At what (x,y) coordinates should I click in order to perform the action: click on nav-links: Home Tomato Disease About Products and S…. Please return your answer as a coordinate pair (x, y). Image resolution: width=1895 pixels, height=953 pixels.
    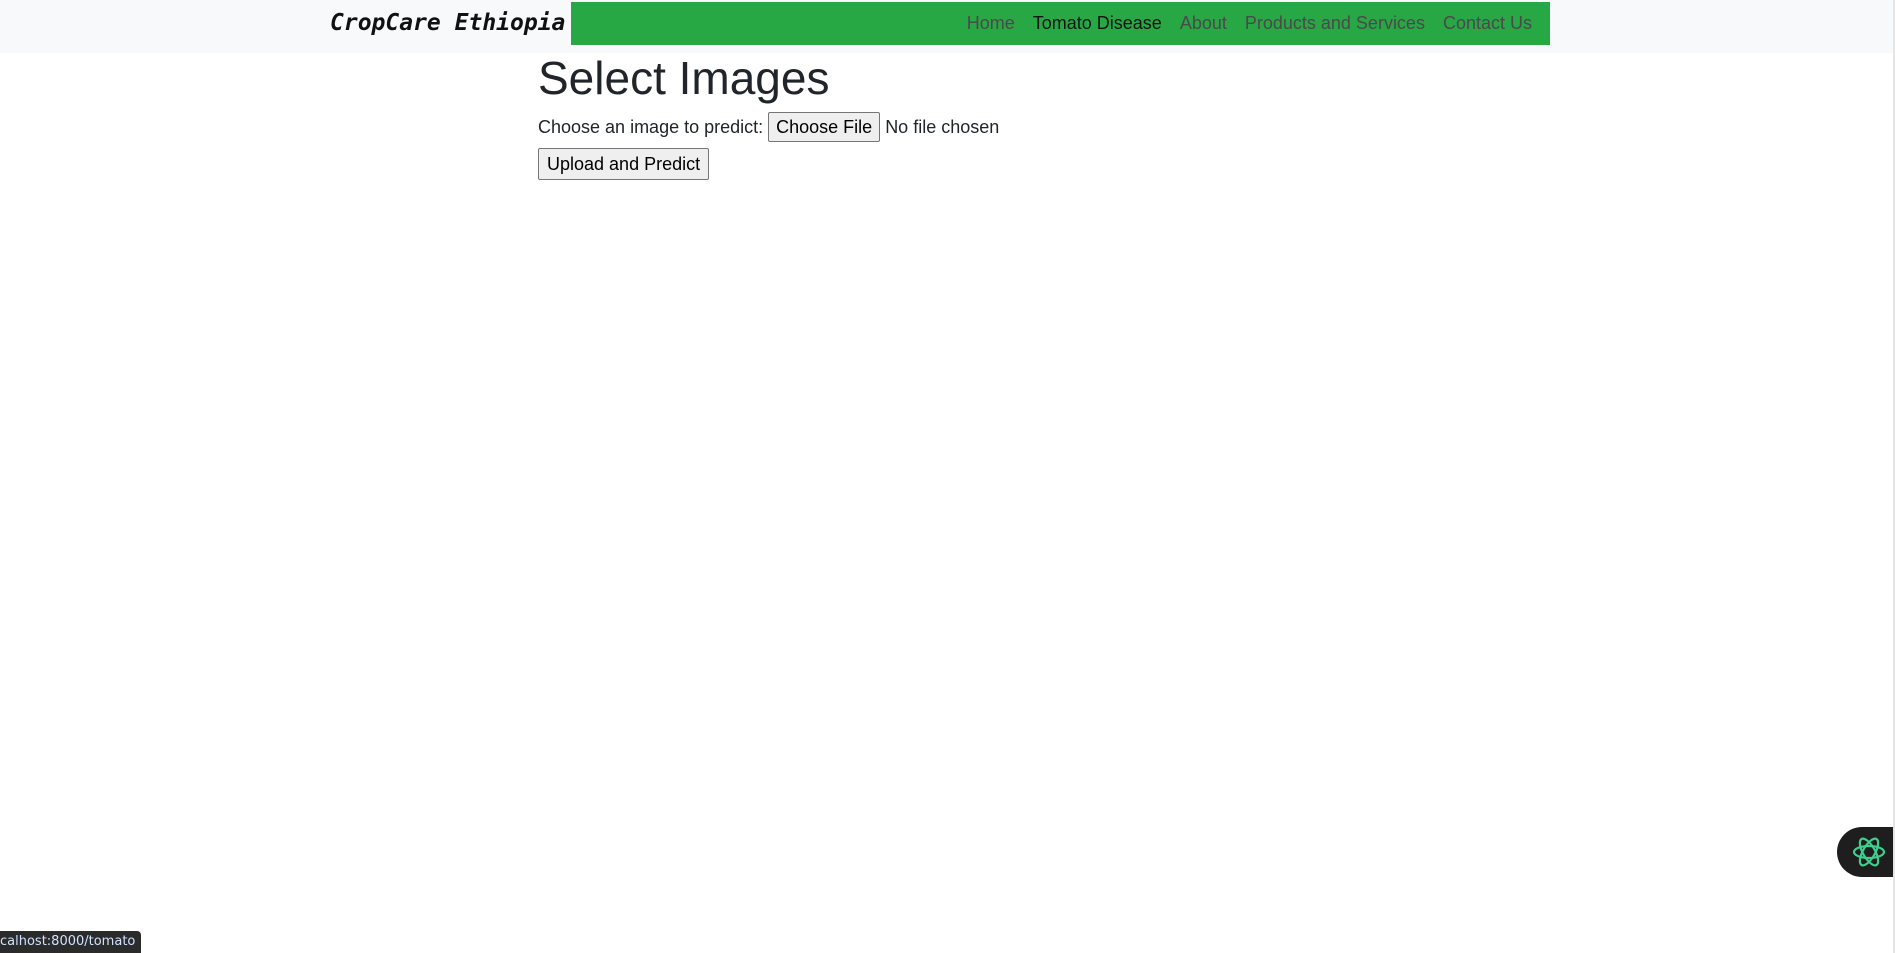
    Looking at the image, I should click on (1249, 23).